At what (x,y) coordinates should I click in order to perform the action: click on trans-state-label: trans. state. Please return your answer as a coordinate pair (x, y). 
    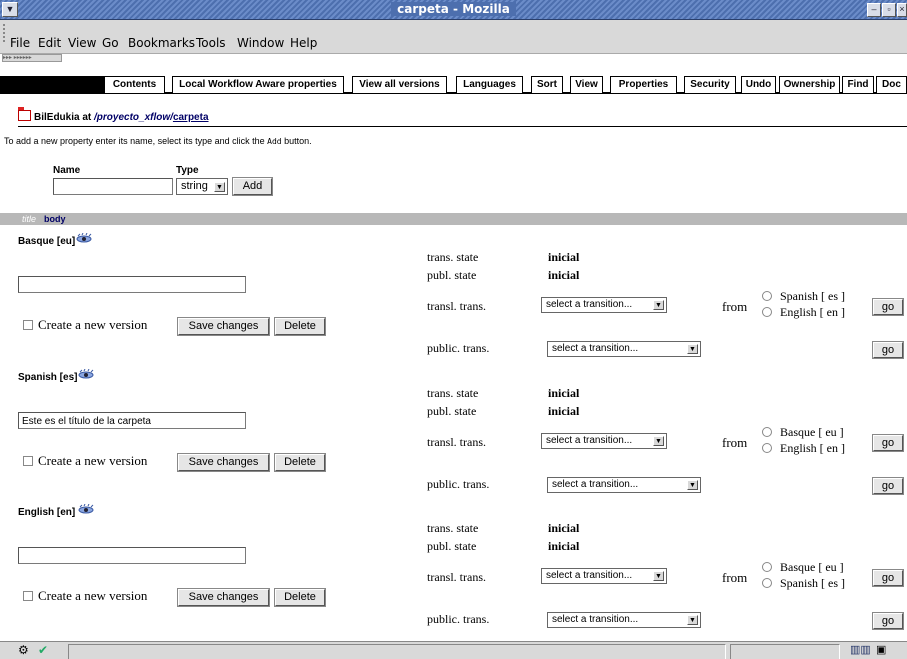
    Looking at the image, I should click on (453, 257).